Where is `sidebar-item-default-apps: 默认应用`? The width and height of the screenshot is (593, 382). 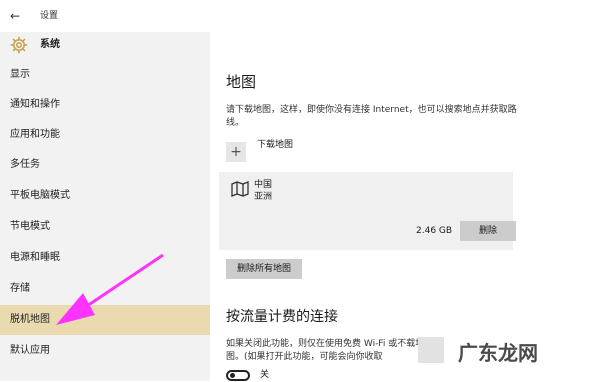 sidebar-item-default-apps: 默认应用 is located at coordinates (105, 351).